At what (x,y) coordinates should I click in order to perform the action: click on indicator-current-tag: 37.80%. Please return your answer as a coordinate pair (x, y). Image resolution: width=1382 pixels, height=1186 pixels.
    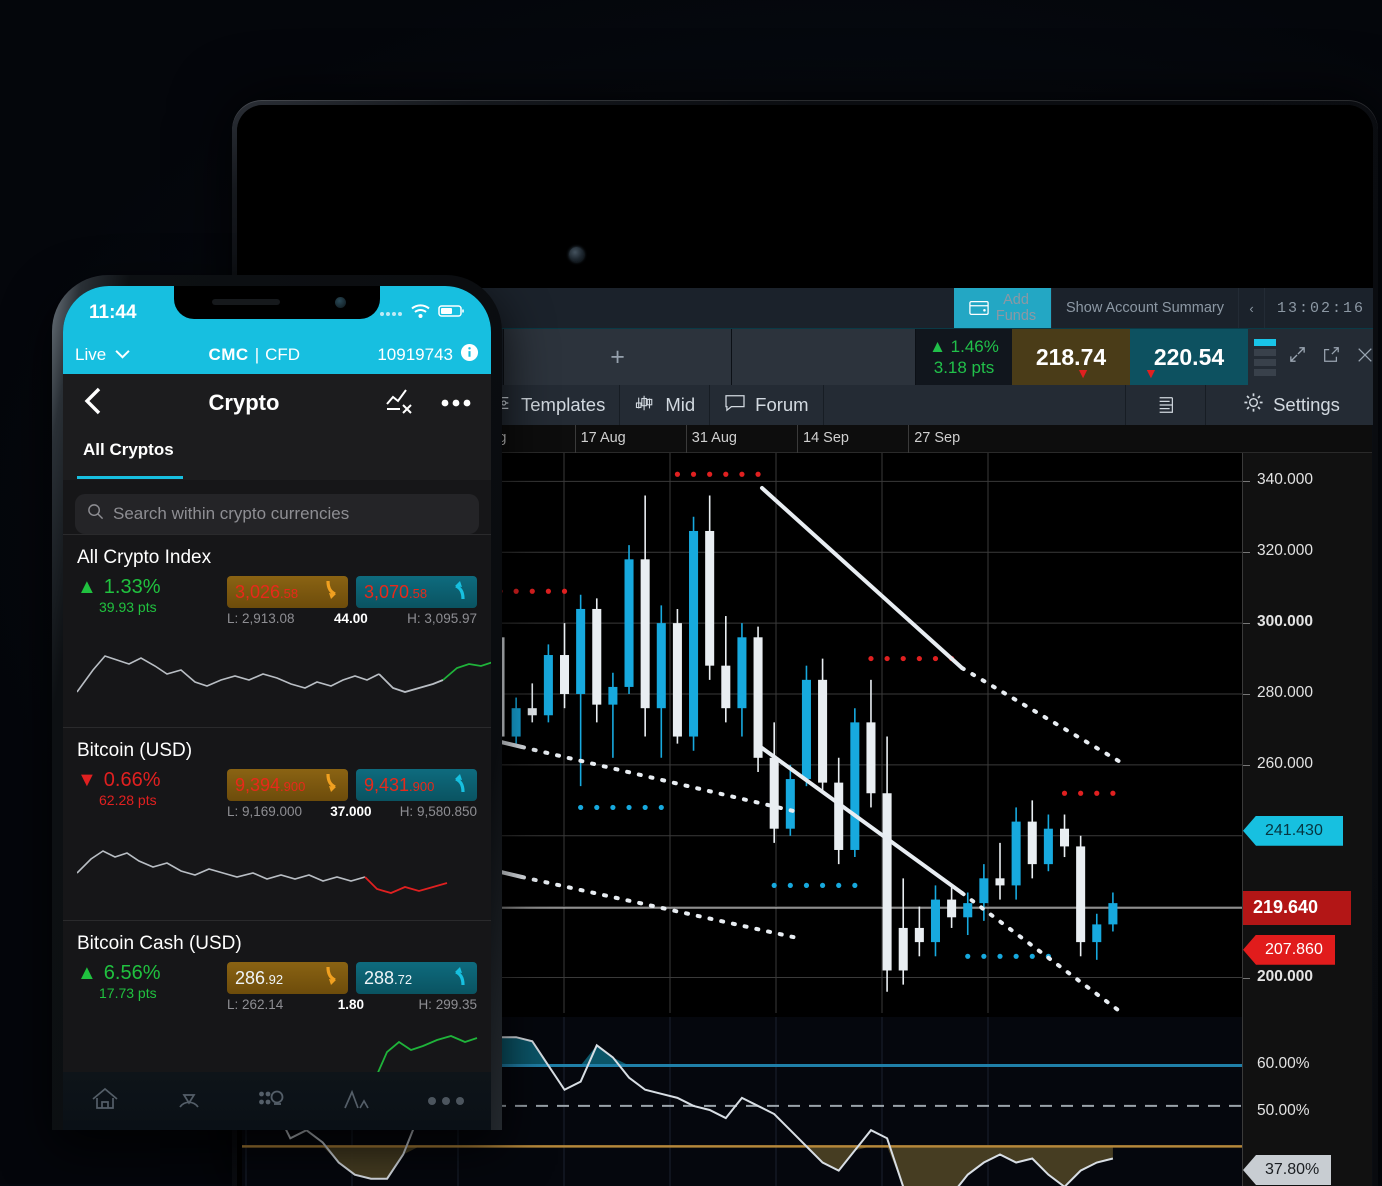
    Looking at the image, I should click on (1287, 1169).